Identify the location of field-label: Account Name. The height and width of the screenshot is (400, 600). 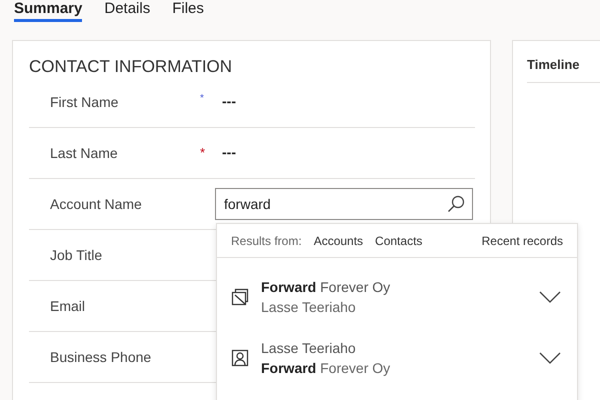
(96, 204).